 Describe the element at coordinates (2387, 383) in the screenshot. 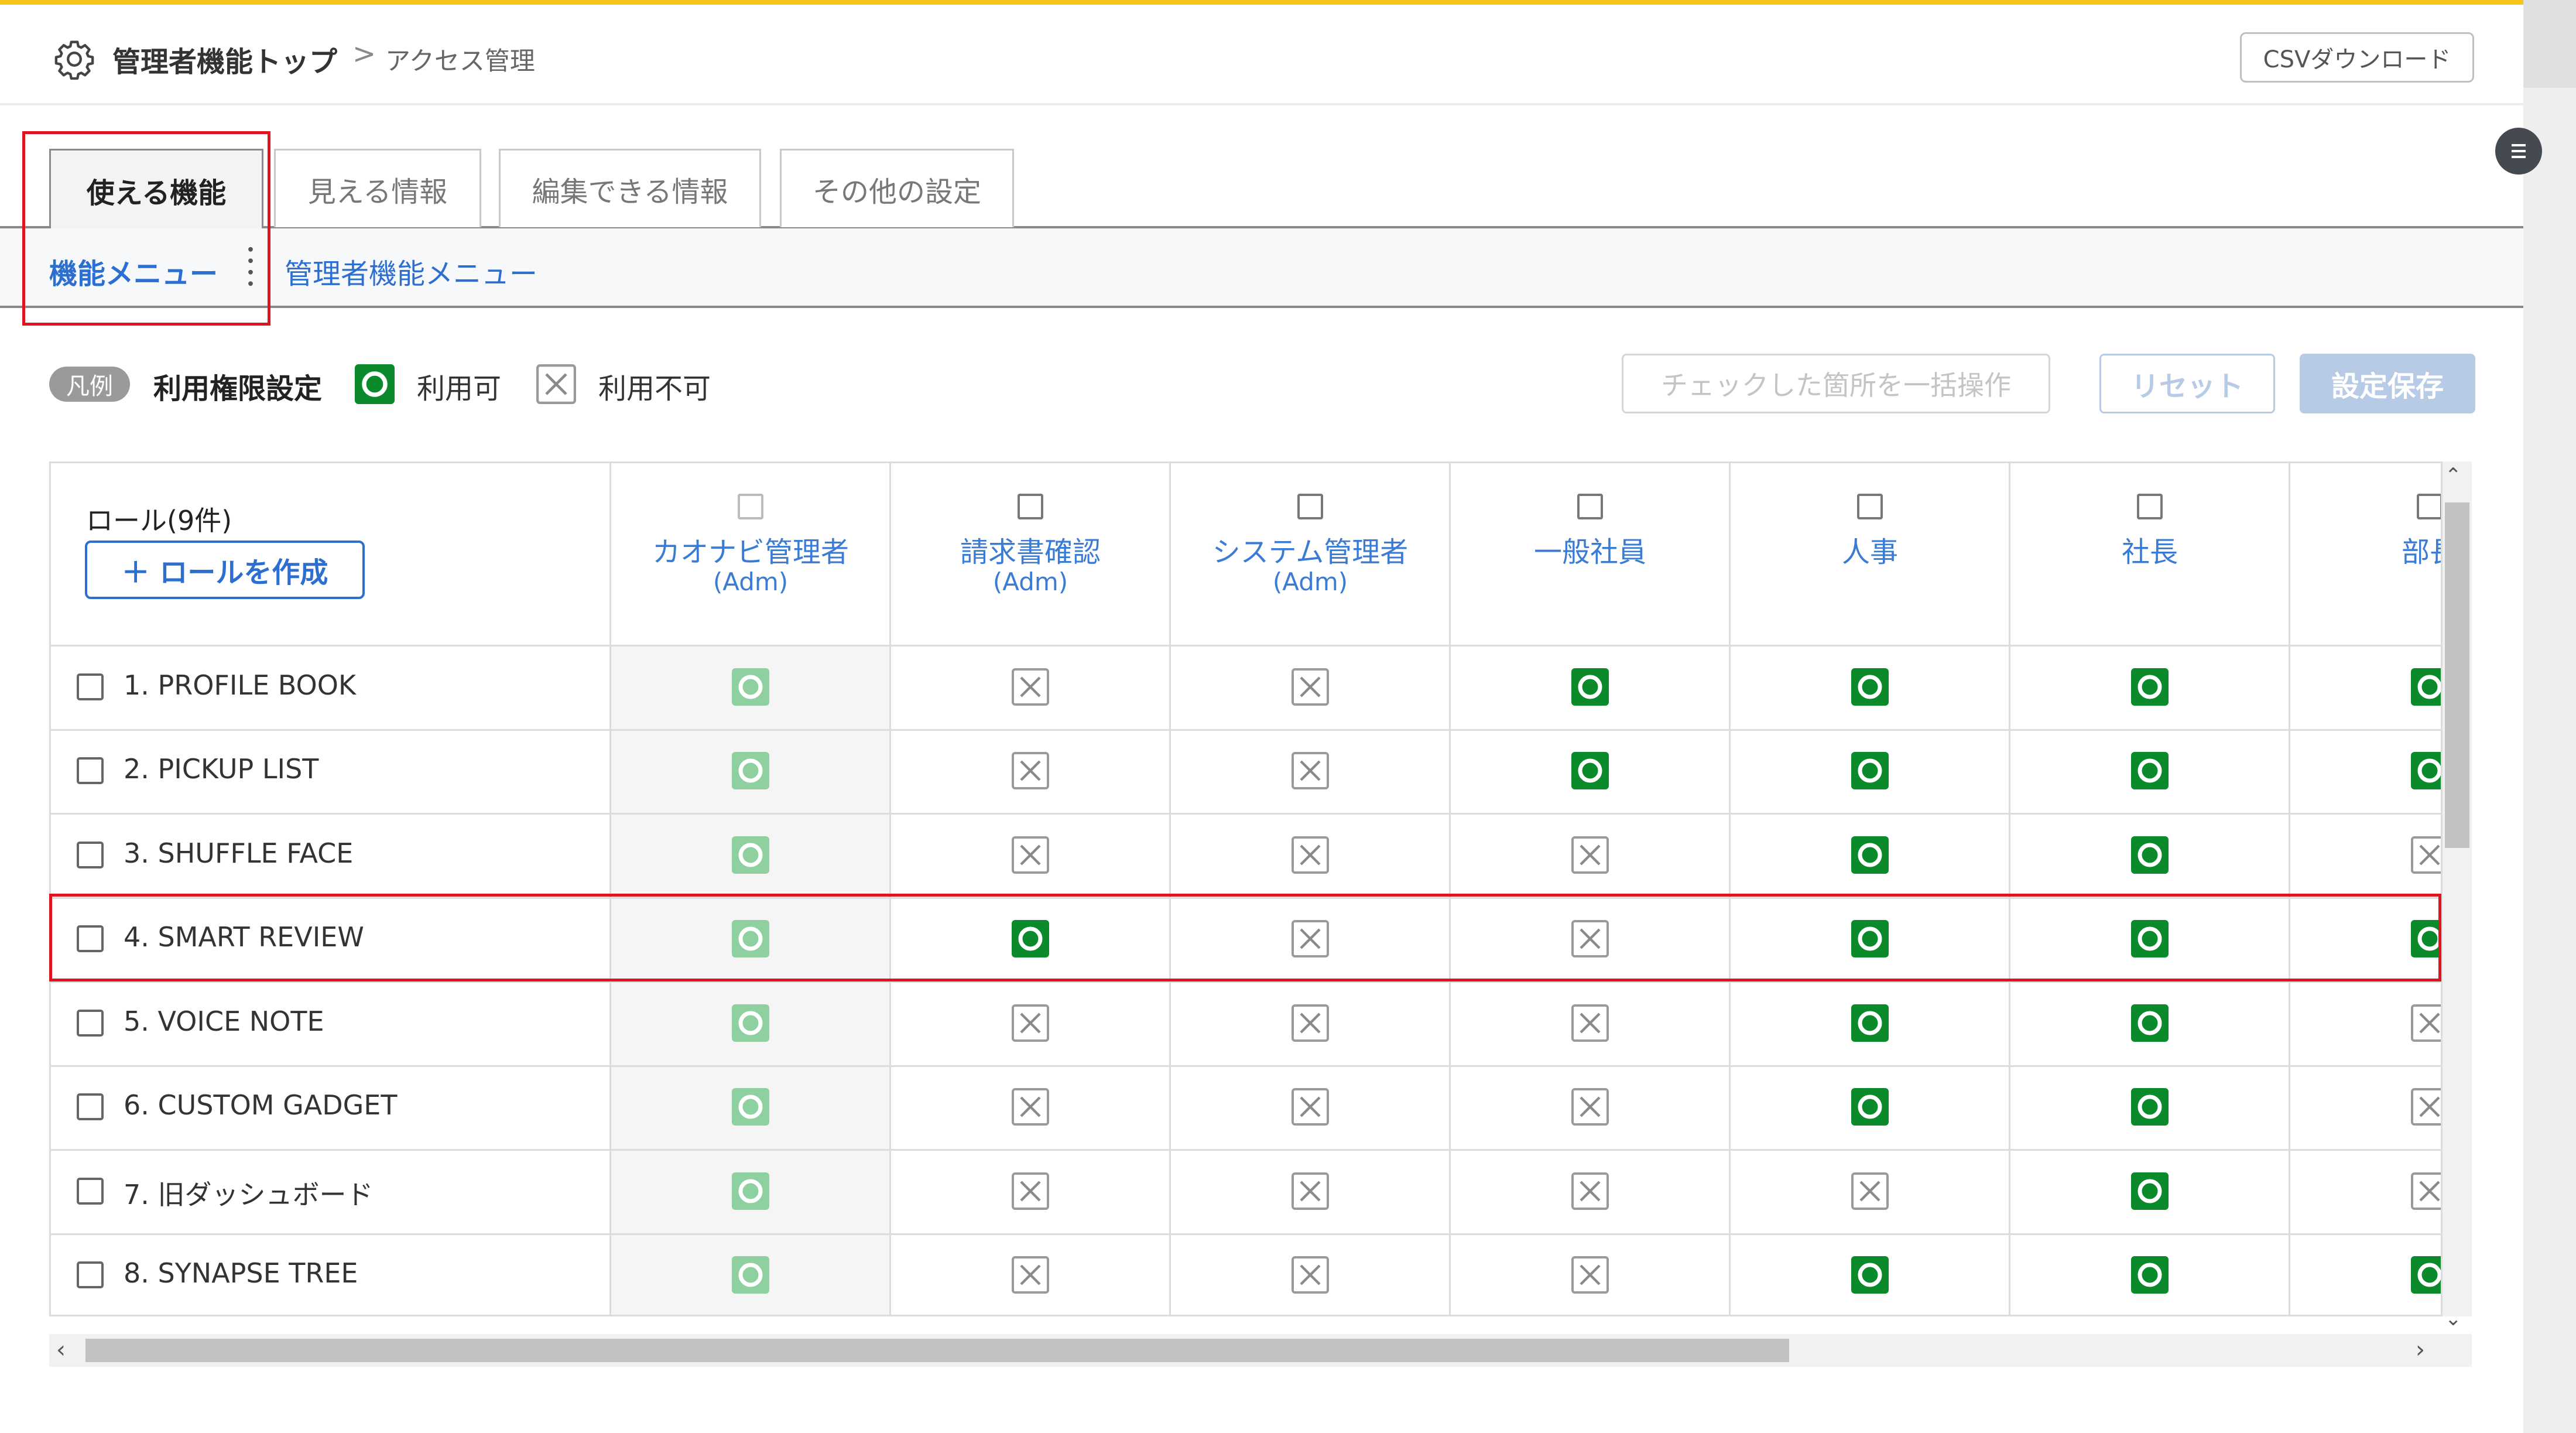

I see `save-settings-button: 設定保存` at that location.